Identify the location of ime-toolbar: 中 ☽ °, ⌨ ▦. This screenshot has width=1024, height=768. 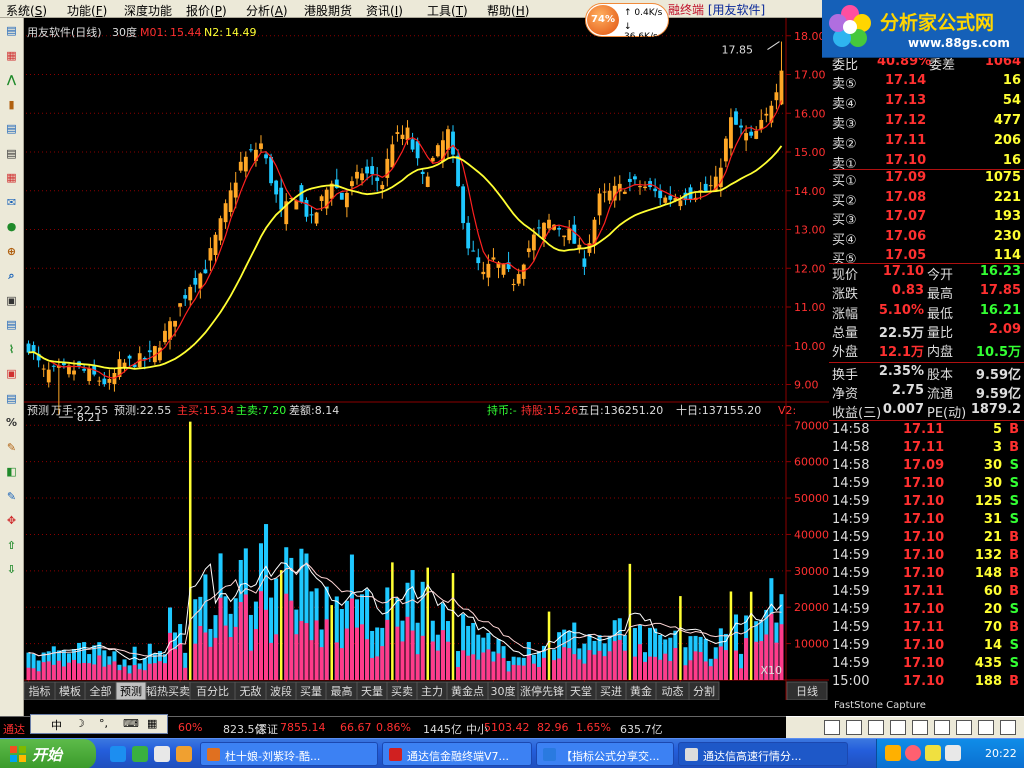
(99, 724).